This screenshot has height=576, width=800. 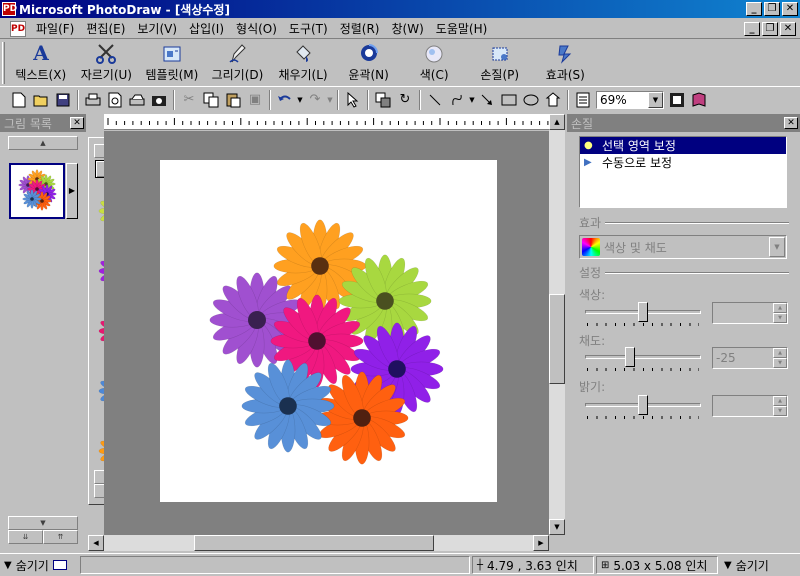 What do you see at coordinates (172, 63) in the screenshot?
I see `template-button: 템플릿(M)` at bounding box center [172, 63].